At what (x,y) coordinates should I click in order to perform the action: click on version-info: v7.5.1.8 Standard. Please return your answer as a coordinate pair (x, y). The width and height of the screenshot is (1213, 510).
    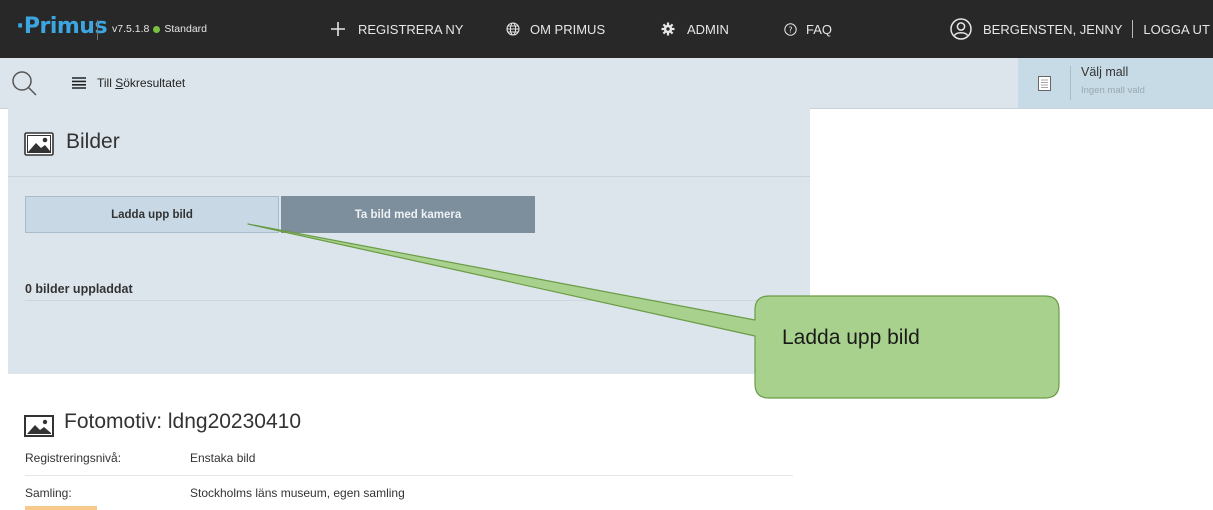
    Looking at the image, I should click on (159, 29).